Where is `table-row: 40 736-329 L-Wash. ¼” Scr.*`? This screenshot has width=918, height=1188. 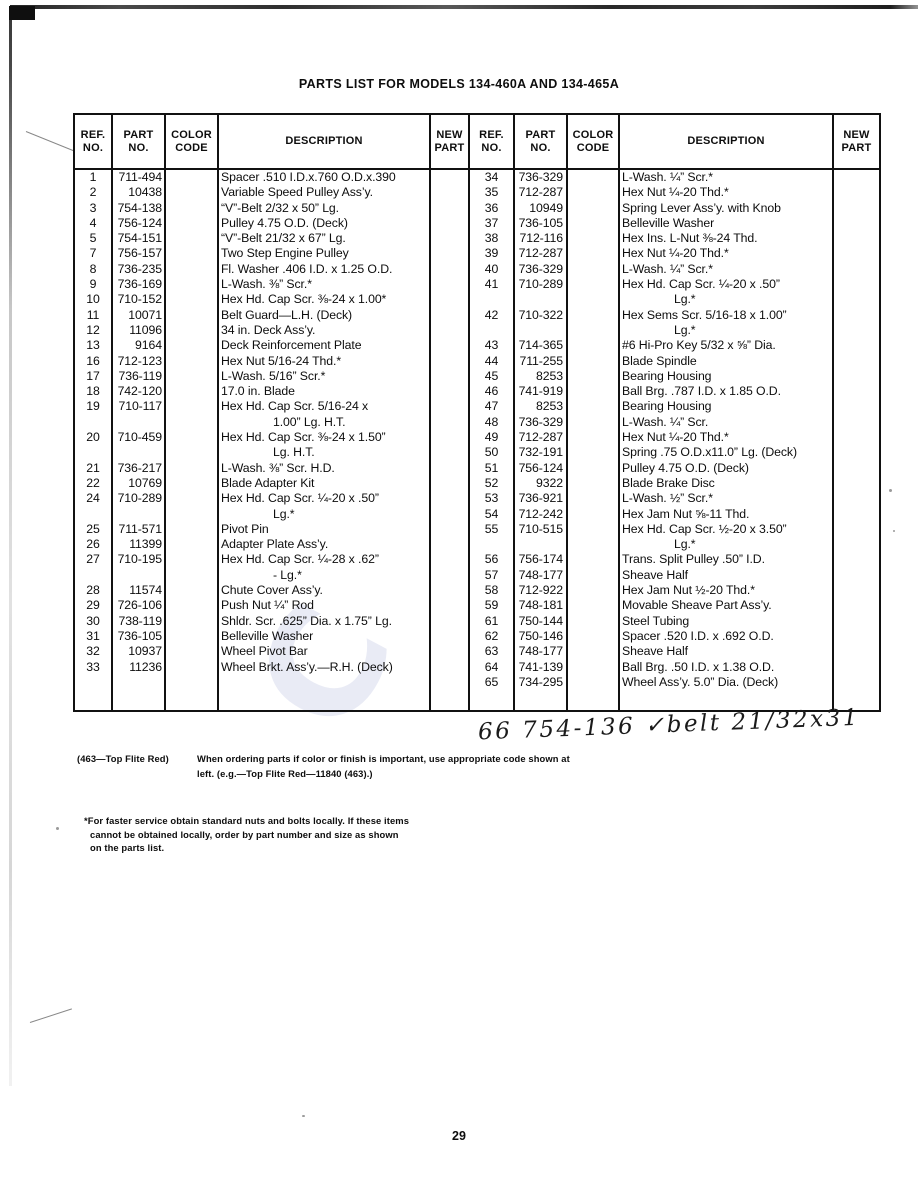
table-row: 40 736-329 L-Wash. ¼” Scr.* is located at coordinates (477, 269).